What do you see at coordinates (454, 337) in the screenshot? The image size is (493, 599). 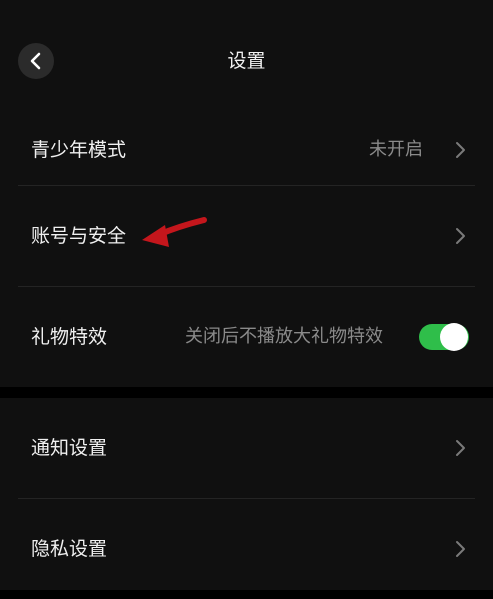 I see `toggle-knob` at bounding box center [454, 337].